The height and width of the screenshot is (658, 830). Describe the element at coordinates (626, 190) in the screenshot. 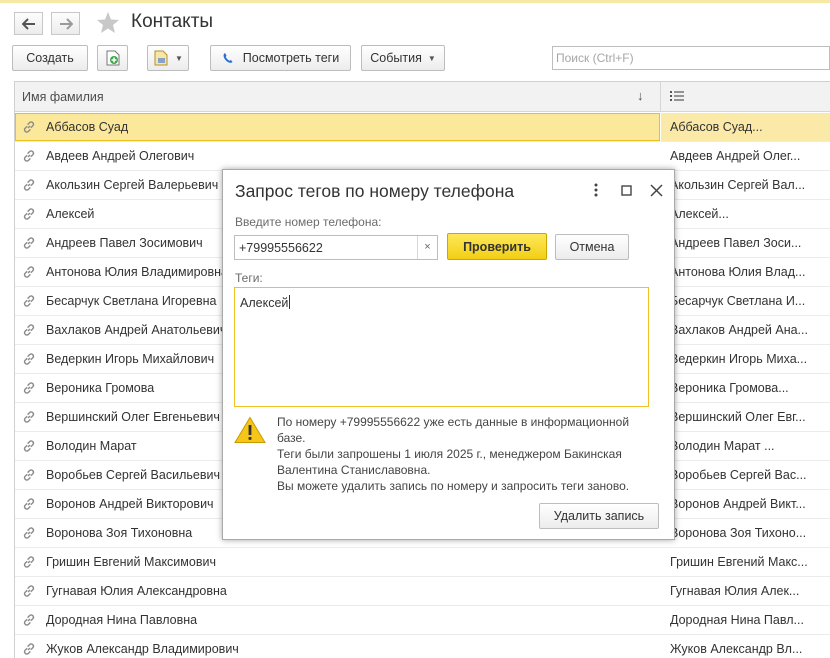

I see `maximize-icon` at that location.